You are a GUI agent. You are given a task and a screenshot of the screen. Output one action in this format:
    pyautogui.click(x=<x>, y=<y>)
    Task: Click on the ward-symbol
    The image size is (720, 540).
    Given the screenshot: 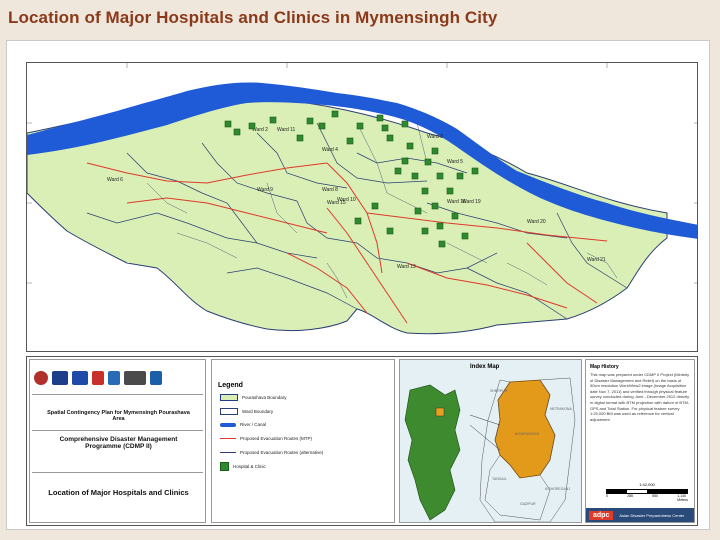 What is the action you would take?
    pyautogui.click(x=229, y=411)
    